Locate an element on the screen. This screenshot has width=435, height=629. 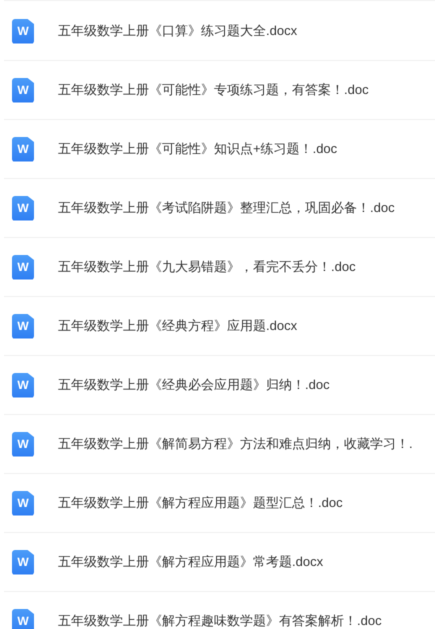
file-name: 五年级数学上册《解方程趣味数学题》有答案解析！.doc is located at coordinates (220, 620).